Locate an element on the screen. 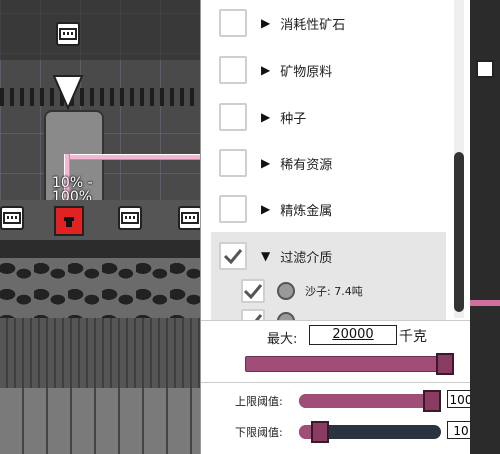 The image size is (500, 454). selected-loader-icon is located at coordinates (69, 221).